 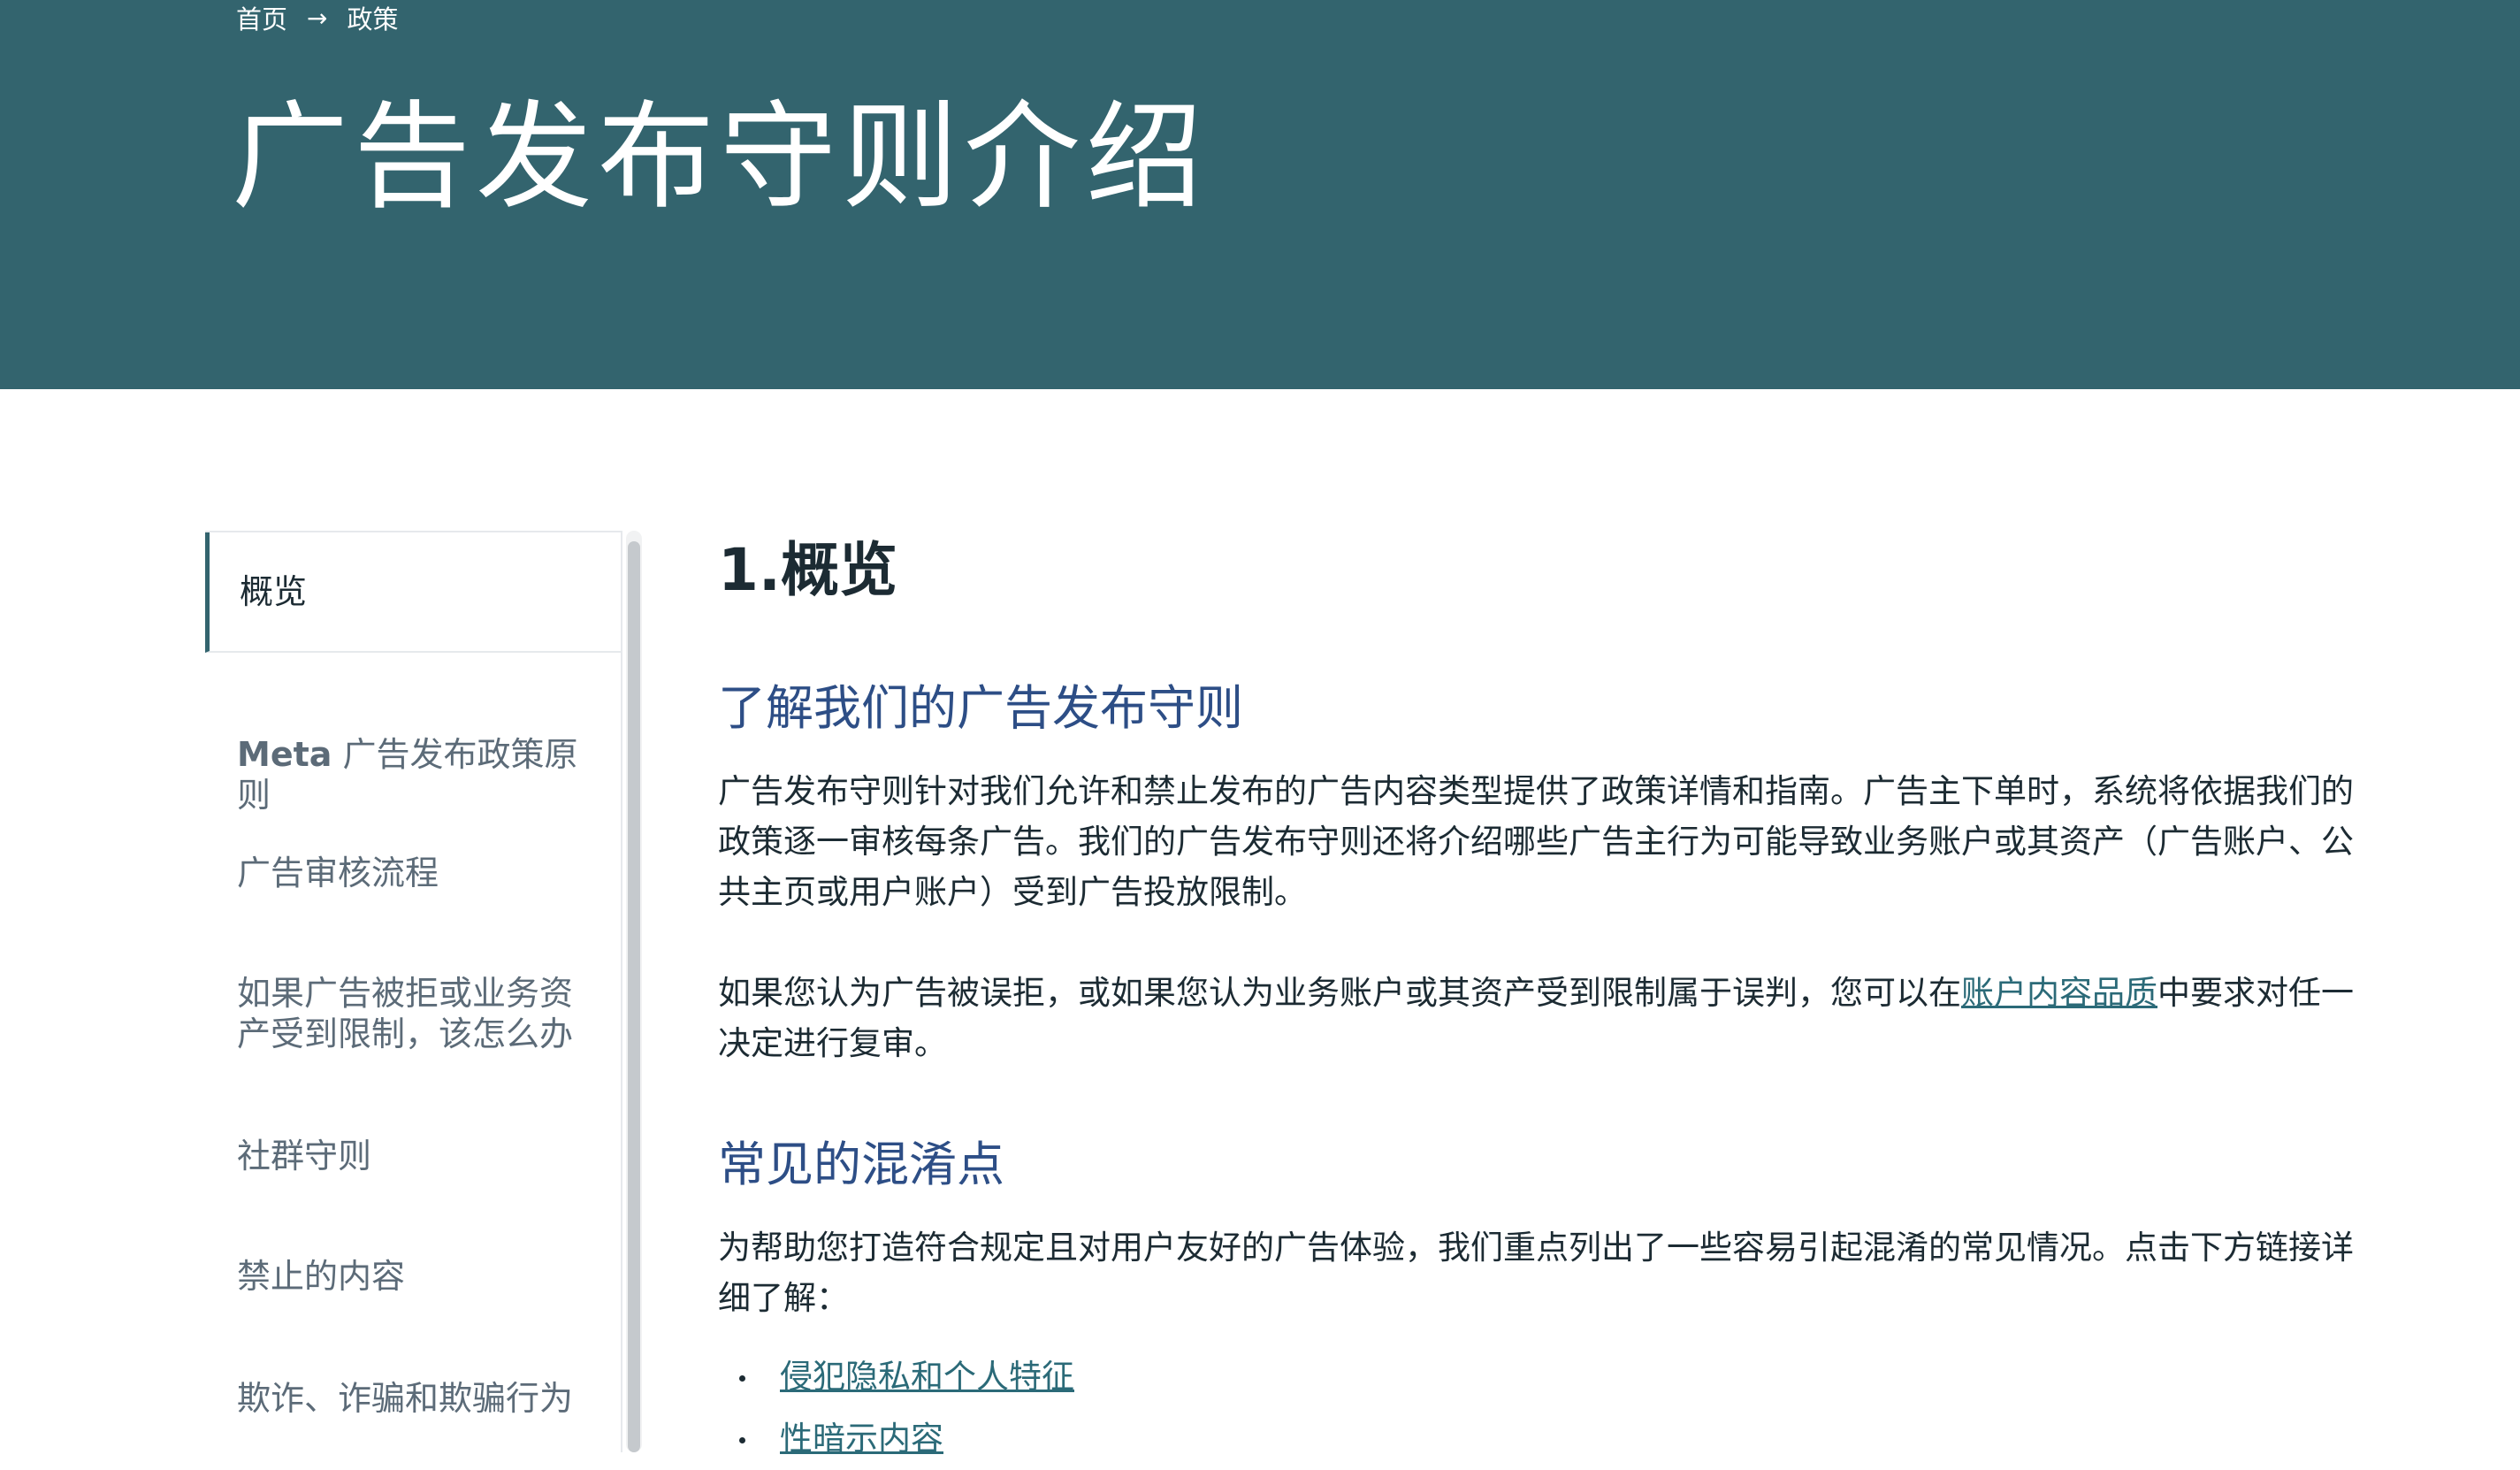 What do you see at coordinates (261, 18) in the screenshot?
I see `breadcrumb-home-link: 首页` at bounding box center [261, 18].